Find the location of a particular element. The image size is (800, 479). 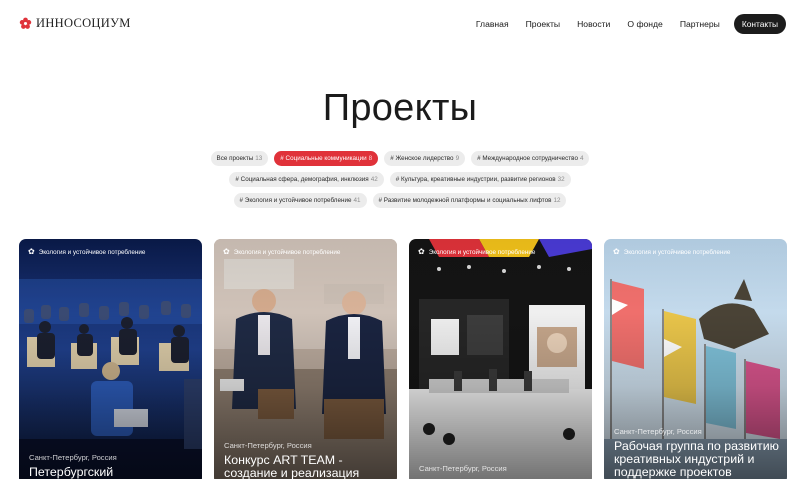

brand-name: ИННОСОЦИУМ is located at coordinates (83, 23).